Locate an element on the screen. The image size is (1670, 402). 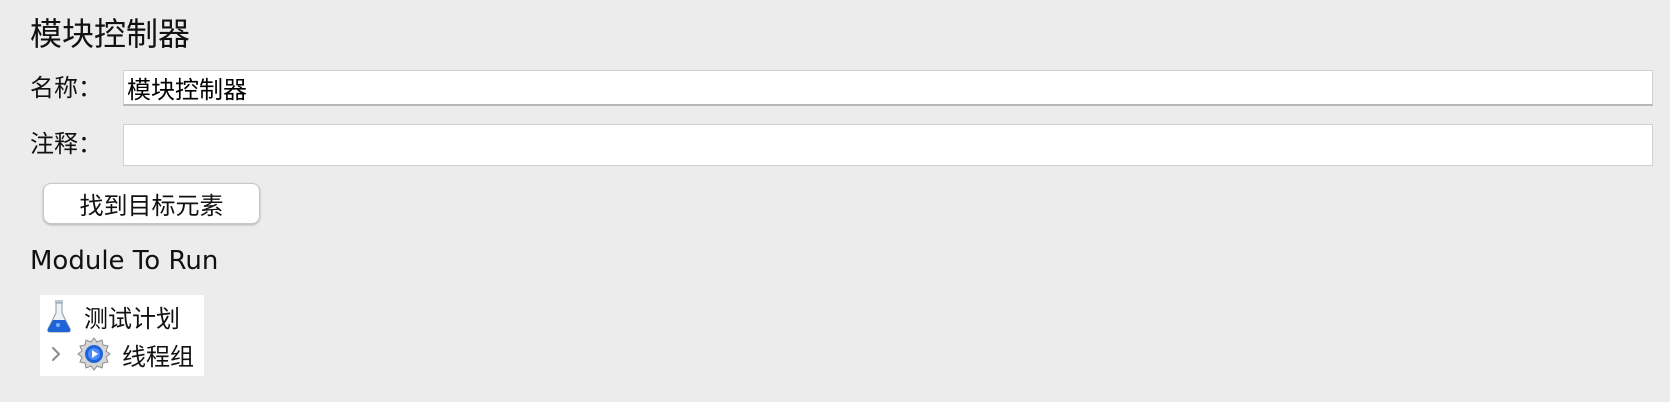
tree-item-thread-group: 线程组 is located at coordinates (119, 354).